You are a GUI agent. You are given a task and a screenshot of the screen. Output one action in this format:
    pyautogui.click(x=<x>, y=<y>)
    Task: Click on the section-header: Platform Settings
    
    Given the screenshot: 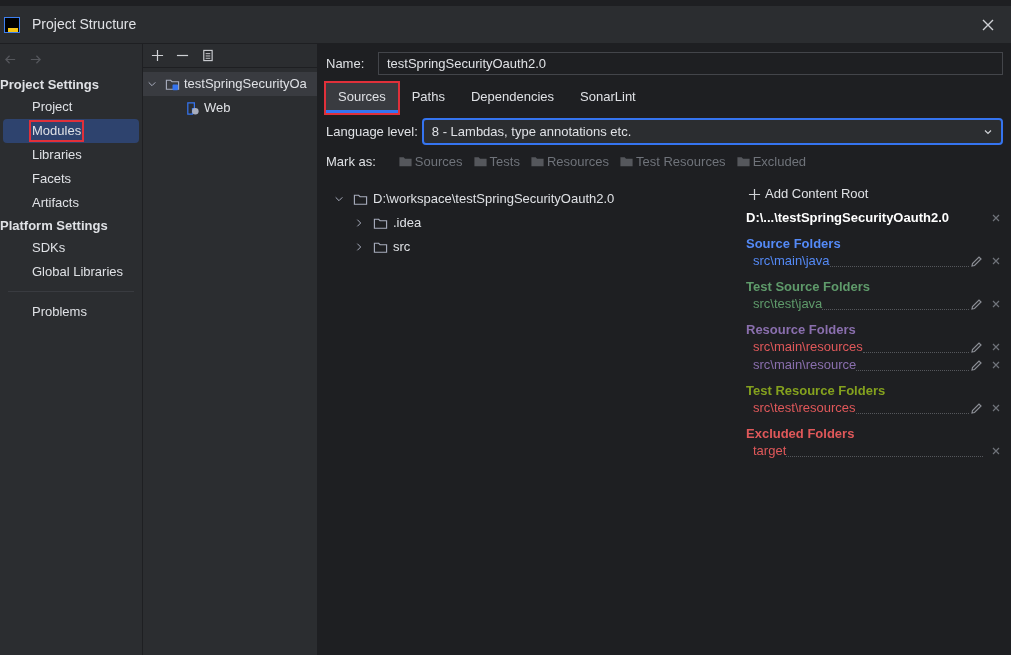 What is the action you would take?
    pyautogui.click(x=54, y=225)
    